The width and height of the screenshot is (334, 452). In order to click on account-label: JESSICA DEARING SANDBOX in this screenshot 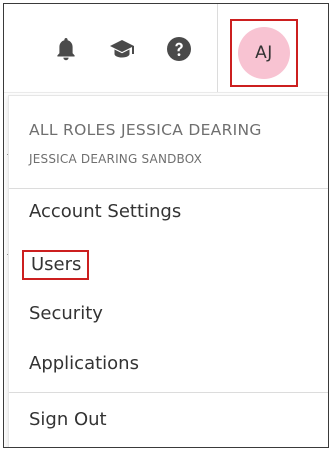, I will do `click(116, 159)`.